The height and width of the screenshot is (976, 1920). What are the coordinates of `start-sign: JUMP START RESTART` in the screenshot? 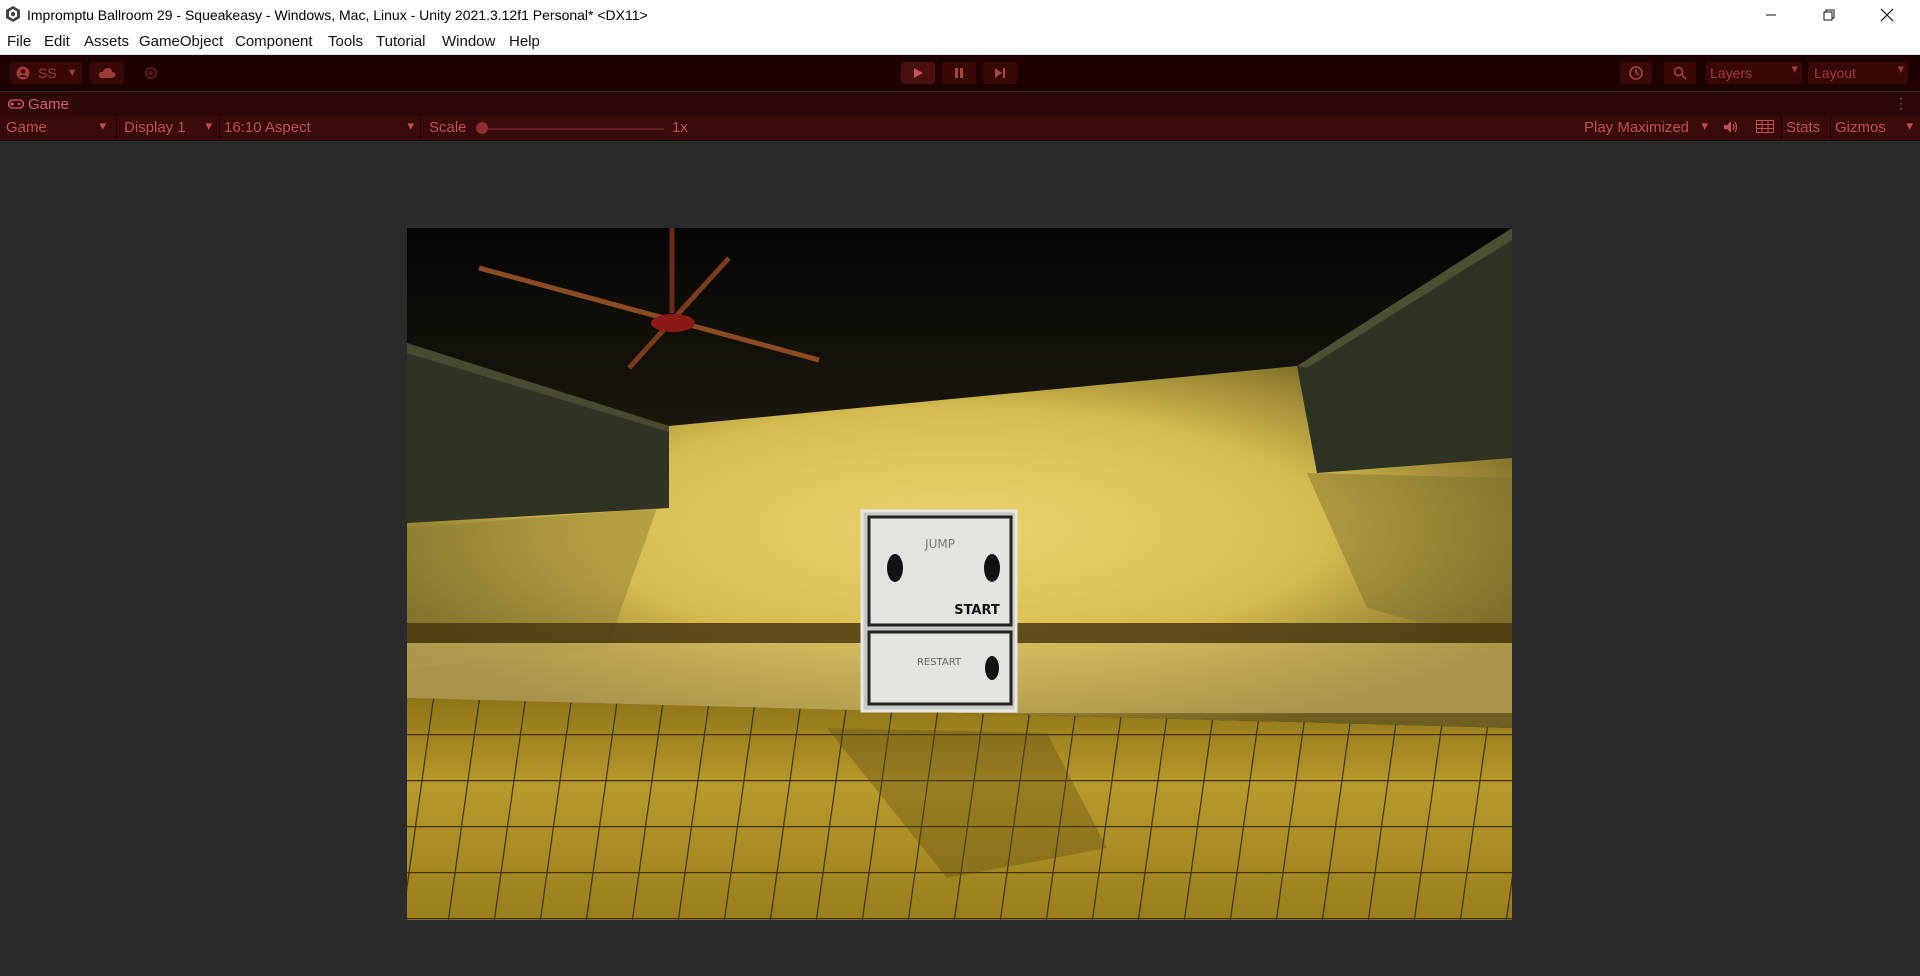 It's located at (939, 611).